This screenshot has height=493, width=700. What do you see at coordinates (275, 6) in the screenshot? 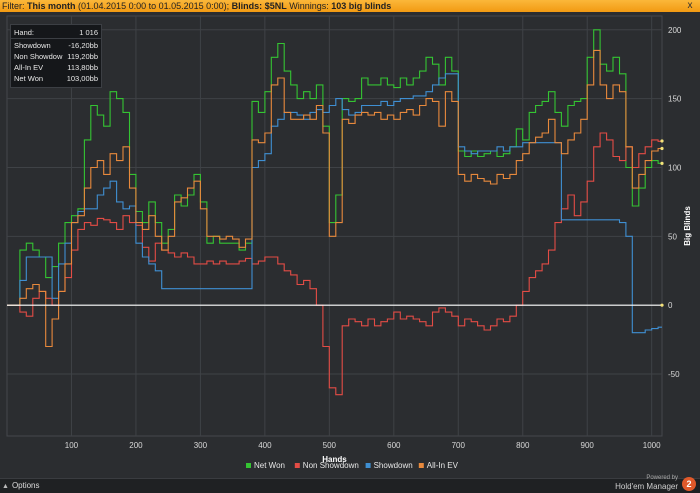
I see `blinds-value: $5NL` at bounding box center [275, 6].